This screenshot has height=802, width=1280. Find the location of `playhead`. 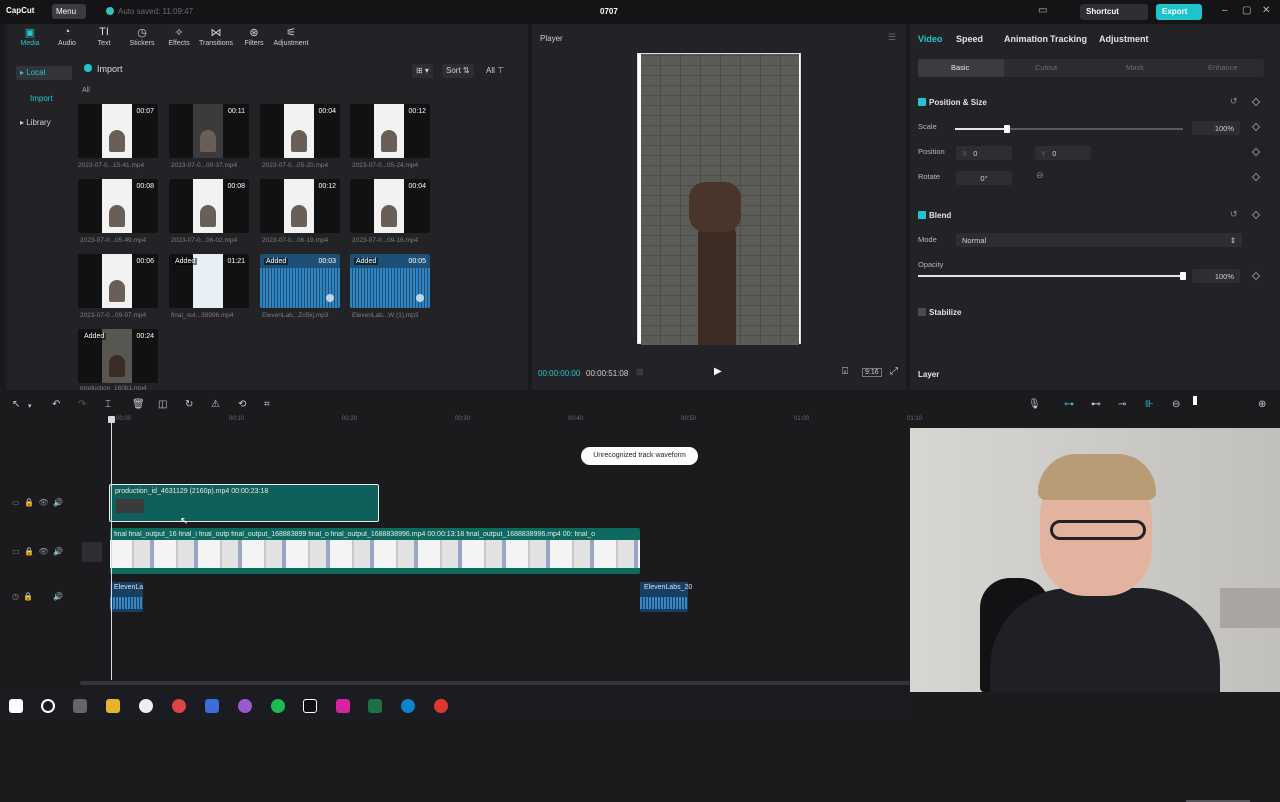

playhead is located at coordinates (111, 548).